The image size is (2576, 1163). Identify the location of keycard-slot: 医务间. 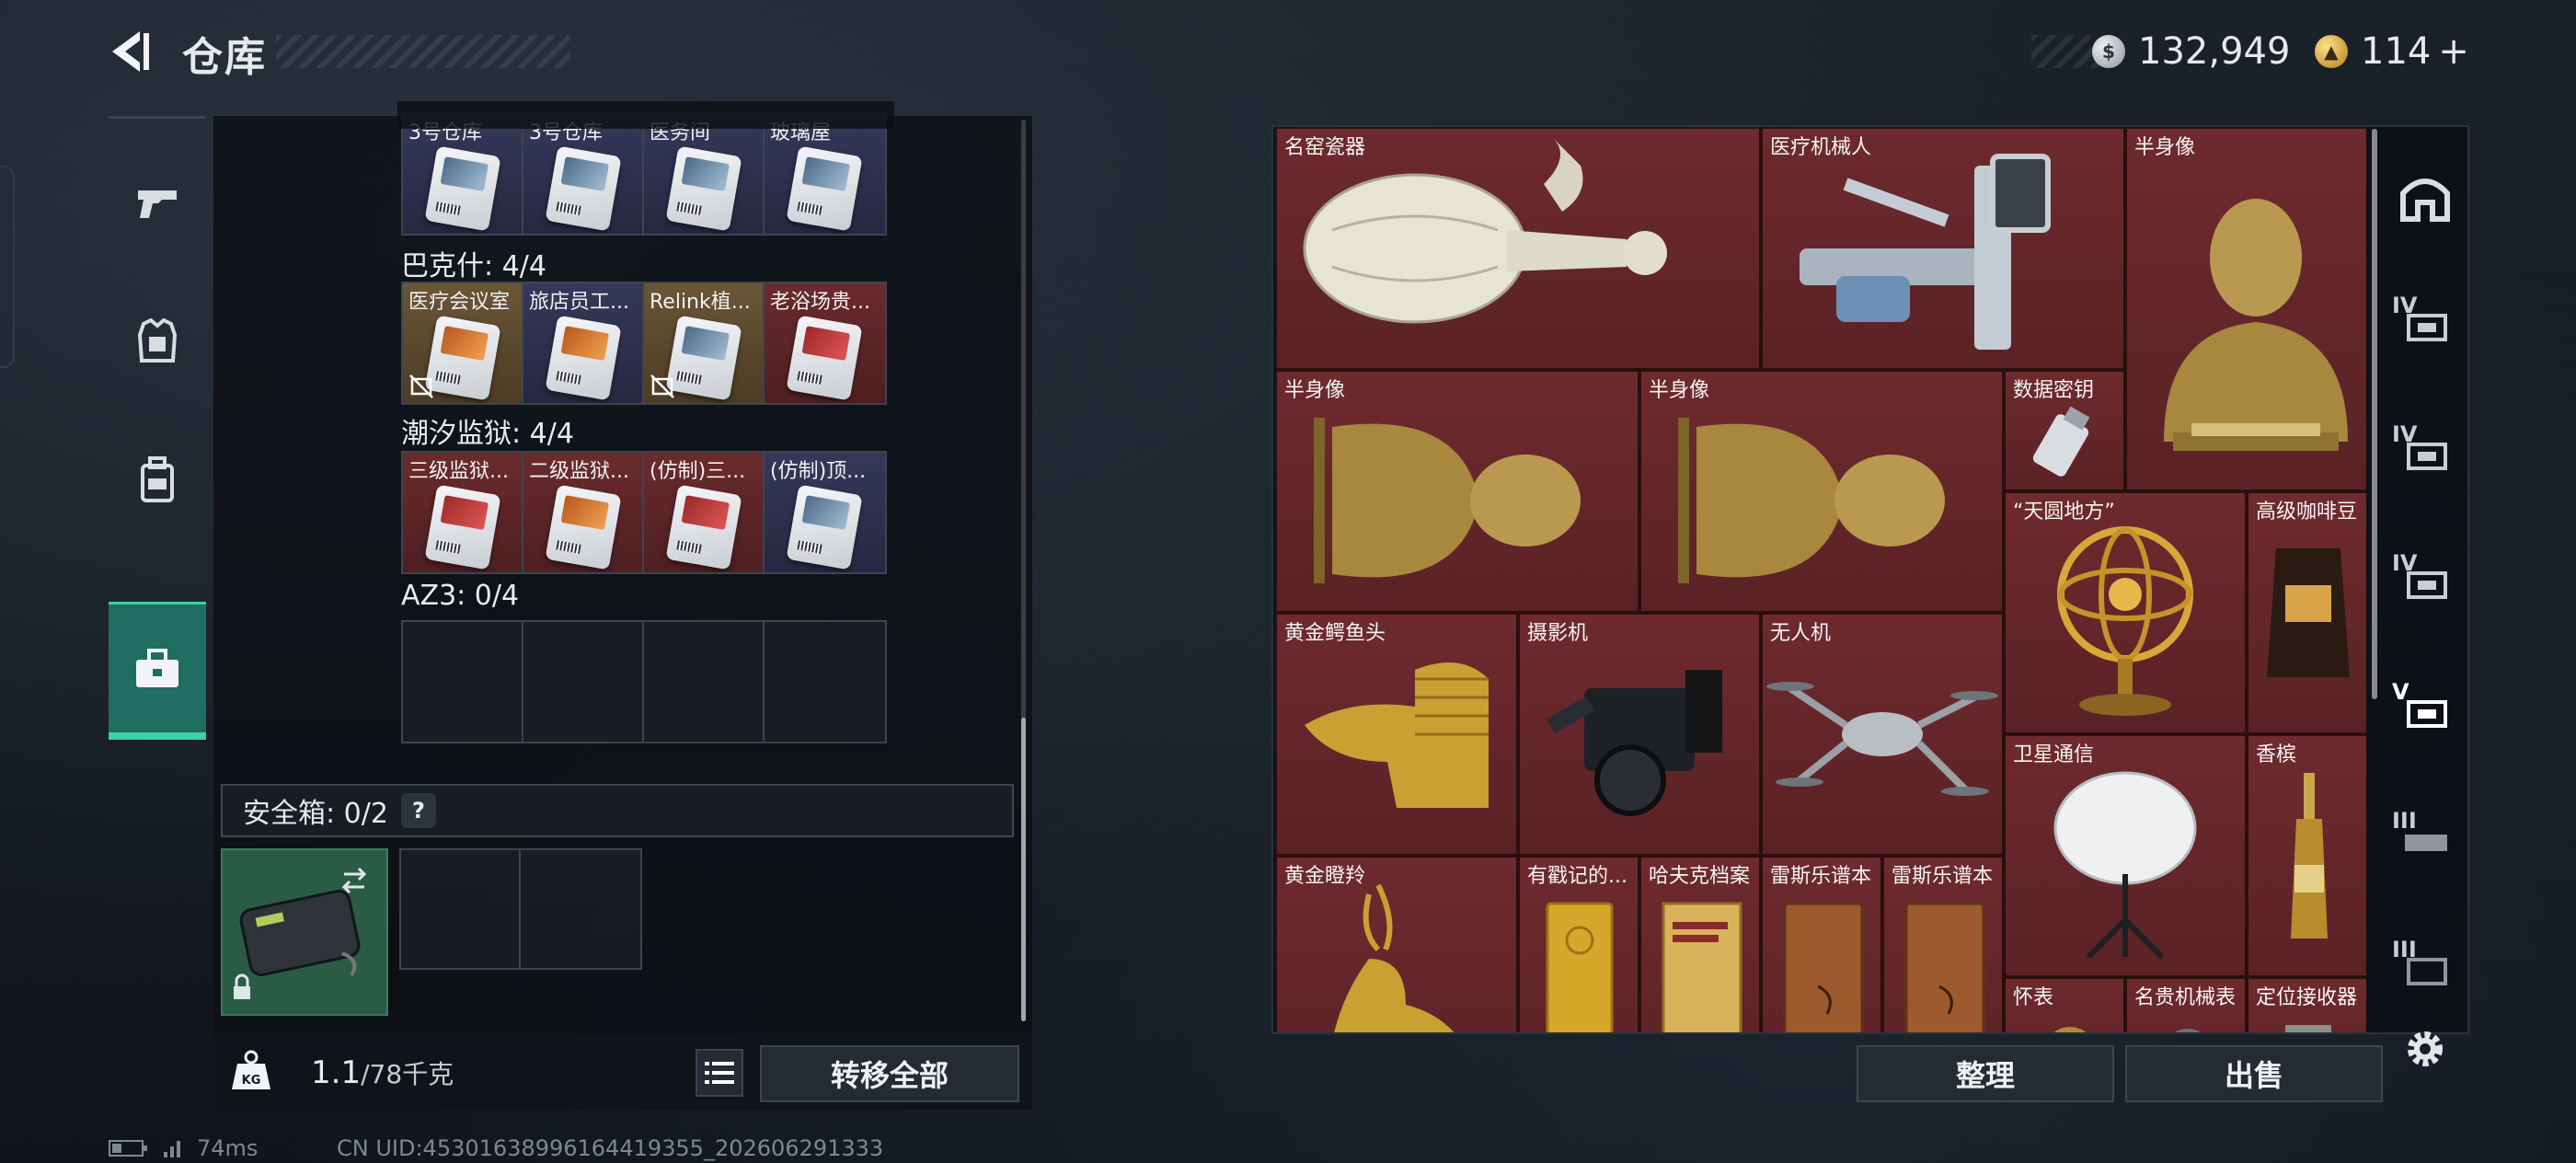
(704, 174).